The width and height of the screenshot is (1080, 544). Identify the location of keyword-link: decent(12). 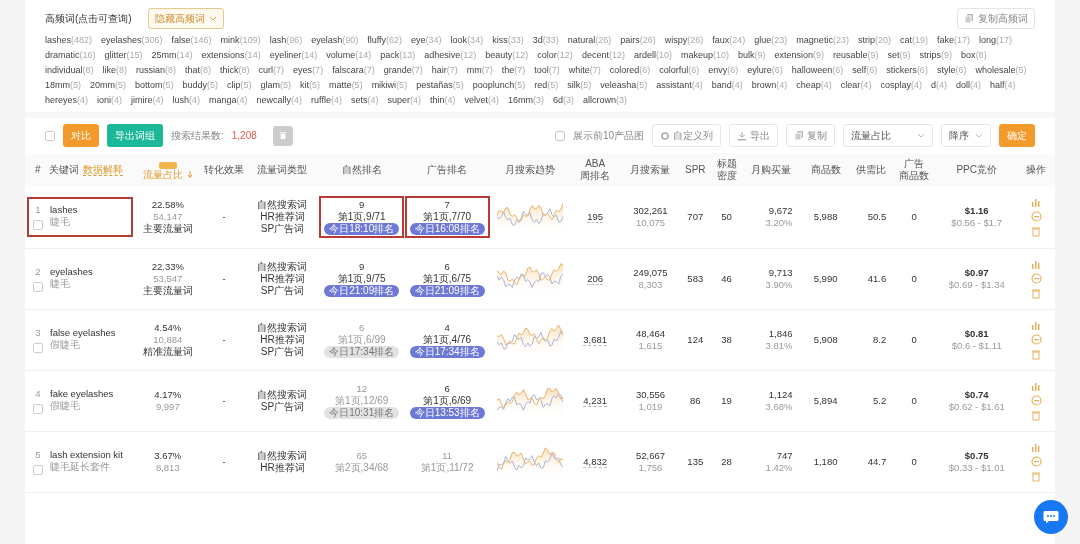
(603, 55).